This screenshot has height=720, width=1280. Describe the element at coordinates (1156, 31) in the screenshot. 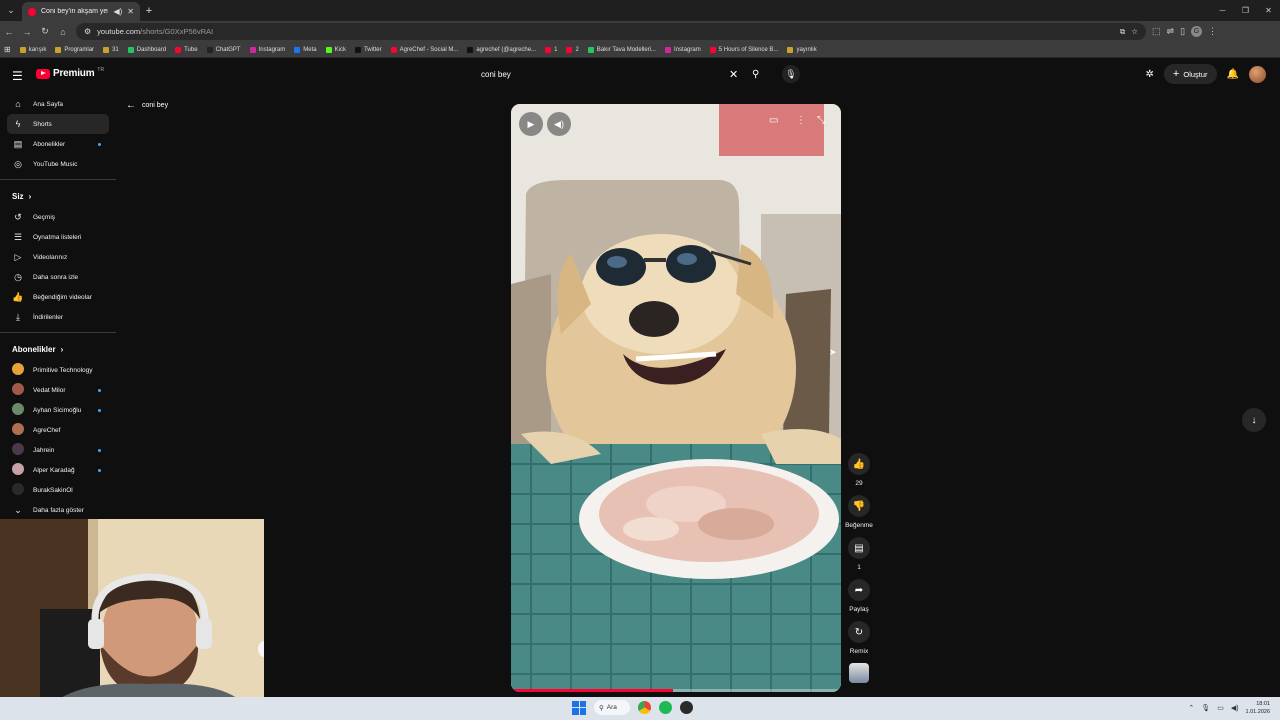

I see `extensions-icon: ⬚` at that location.